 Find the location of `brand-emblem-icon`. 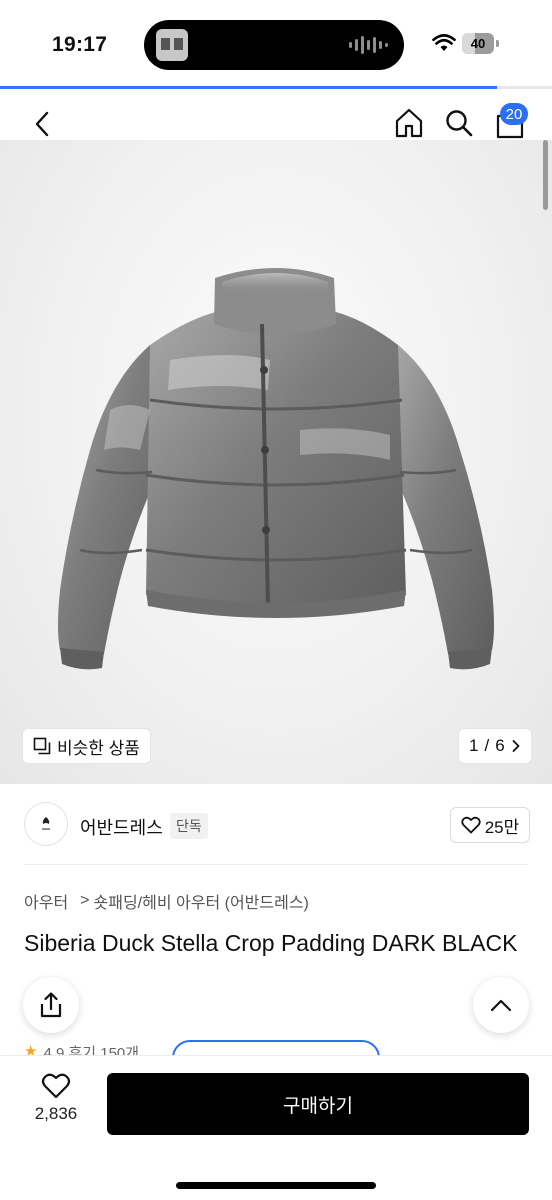

brand-emblem-icon is located at coordinates (46, 823).